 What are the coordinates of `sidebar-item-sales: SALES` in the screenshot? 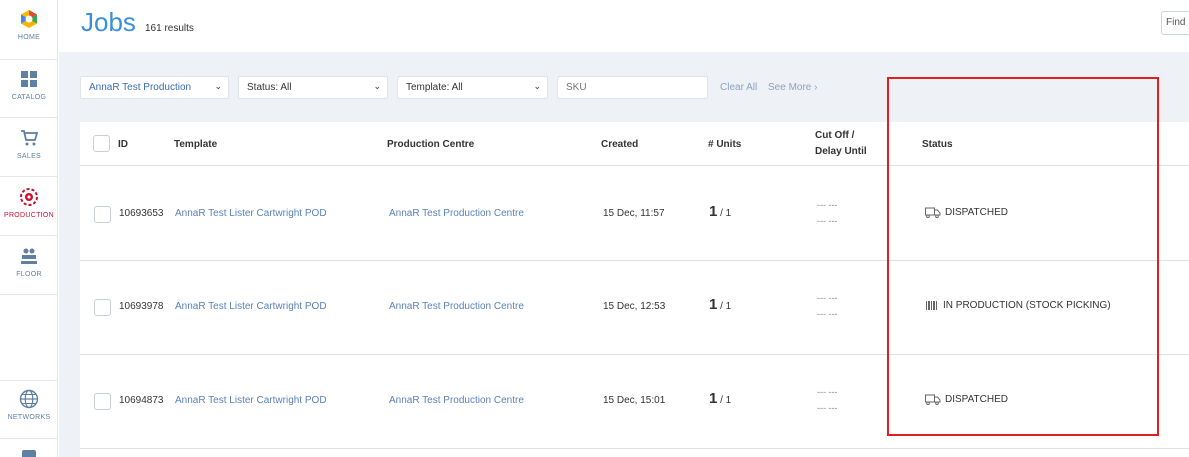 It's located at (29, 143).